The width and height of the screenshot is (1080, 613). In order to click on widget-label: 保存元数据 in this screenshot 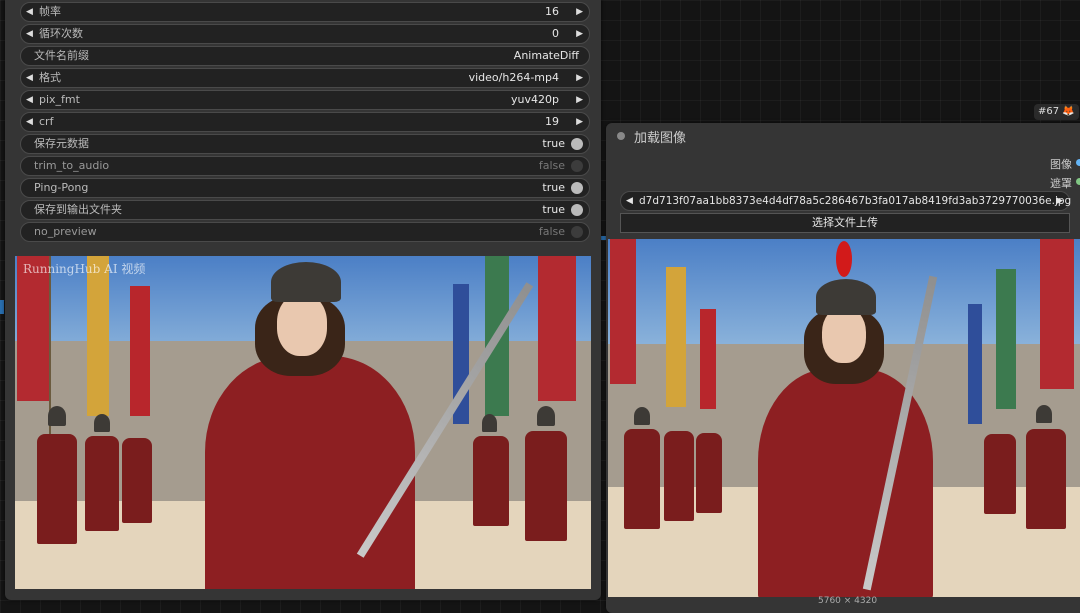, I will do `click(61, 143)`.